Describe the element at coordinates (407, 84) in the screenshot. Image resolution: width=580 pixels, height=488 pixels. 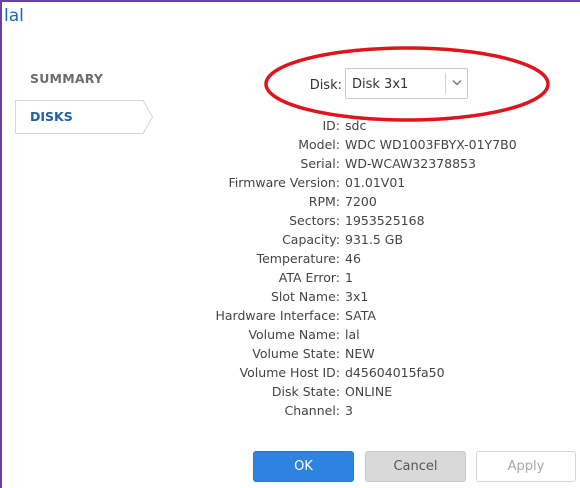
I see `annotation-circle` at that location.